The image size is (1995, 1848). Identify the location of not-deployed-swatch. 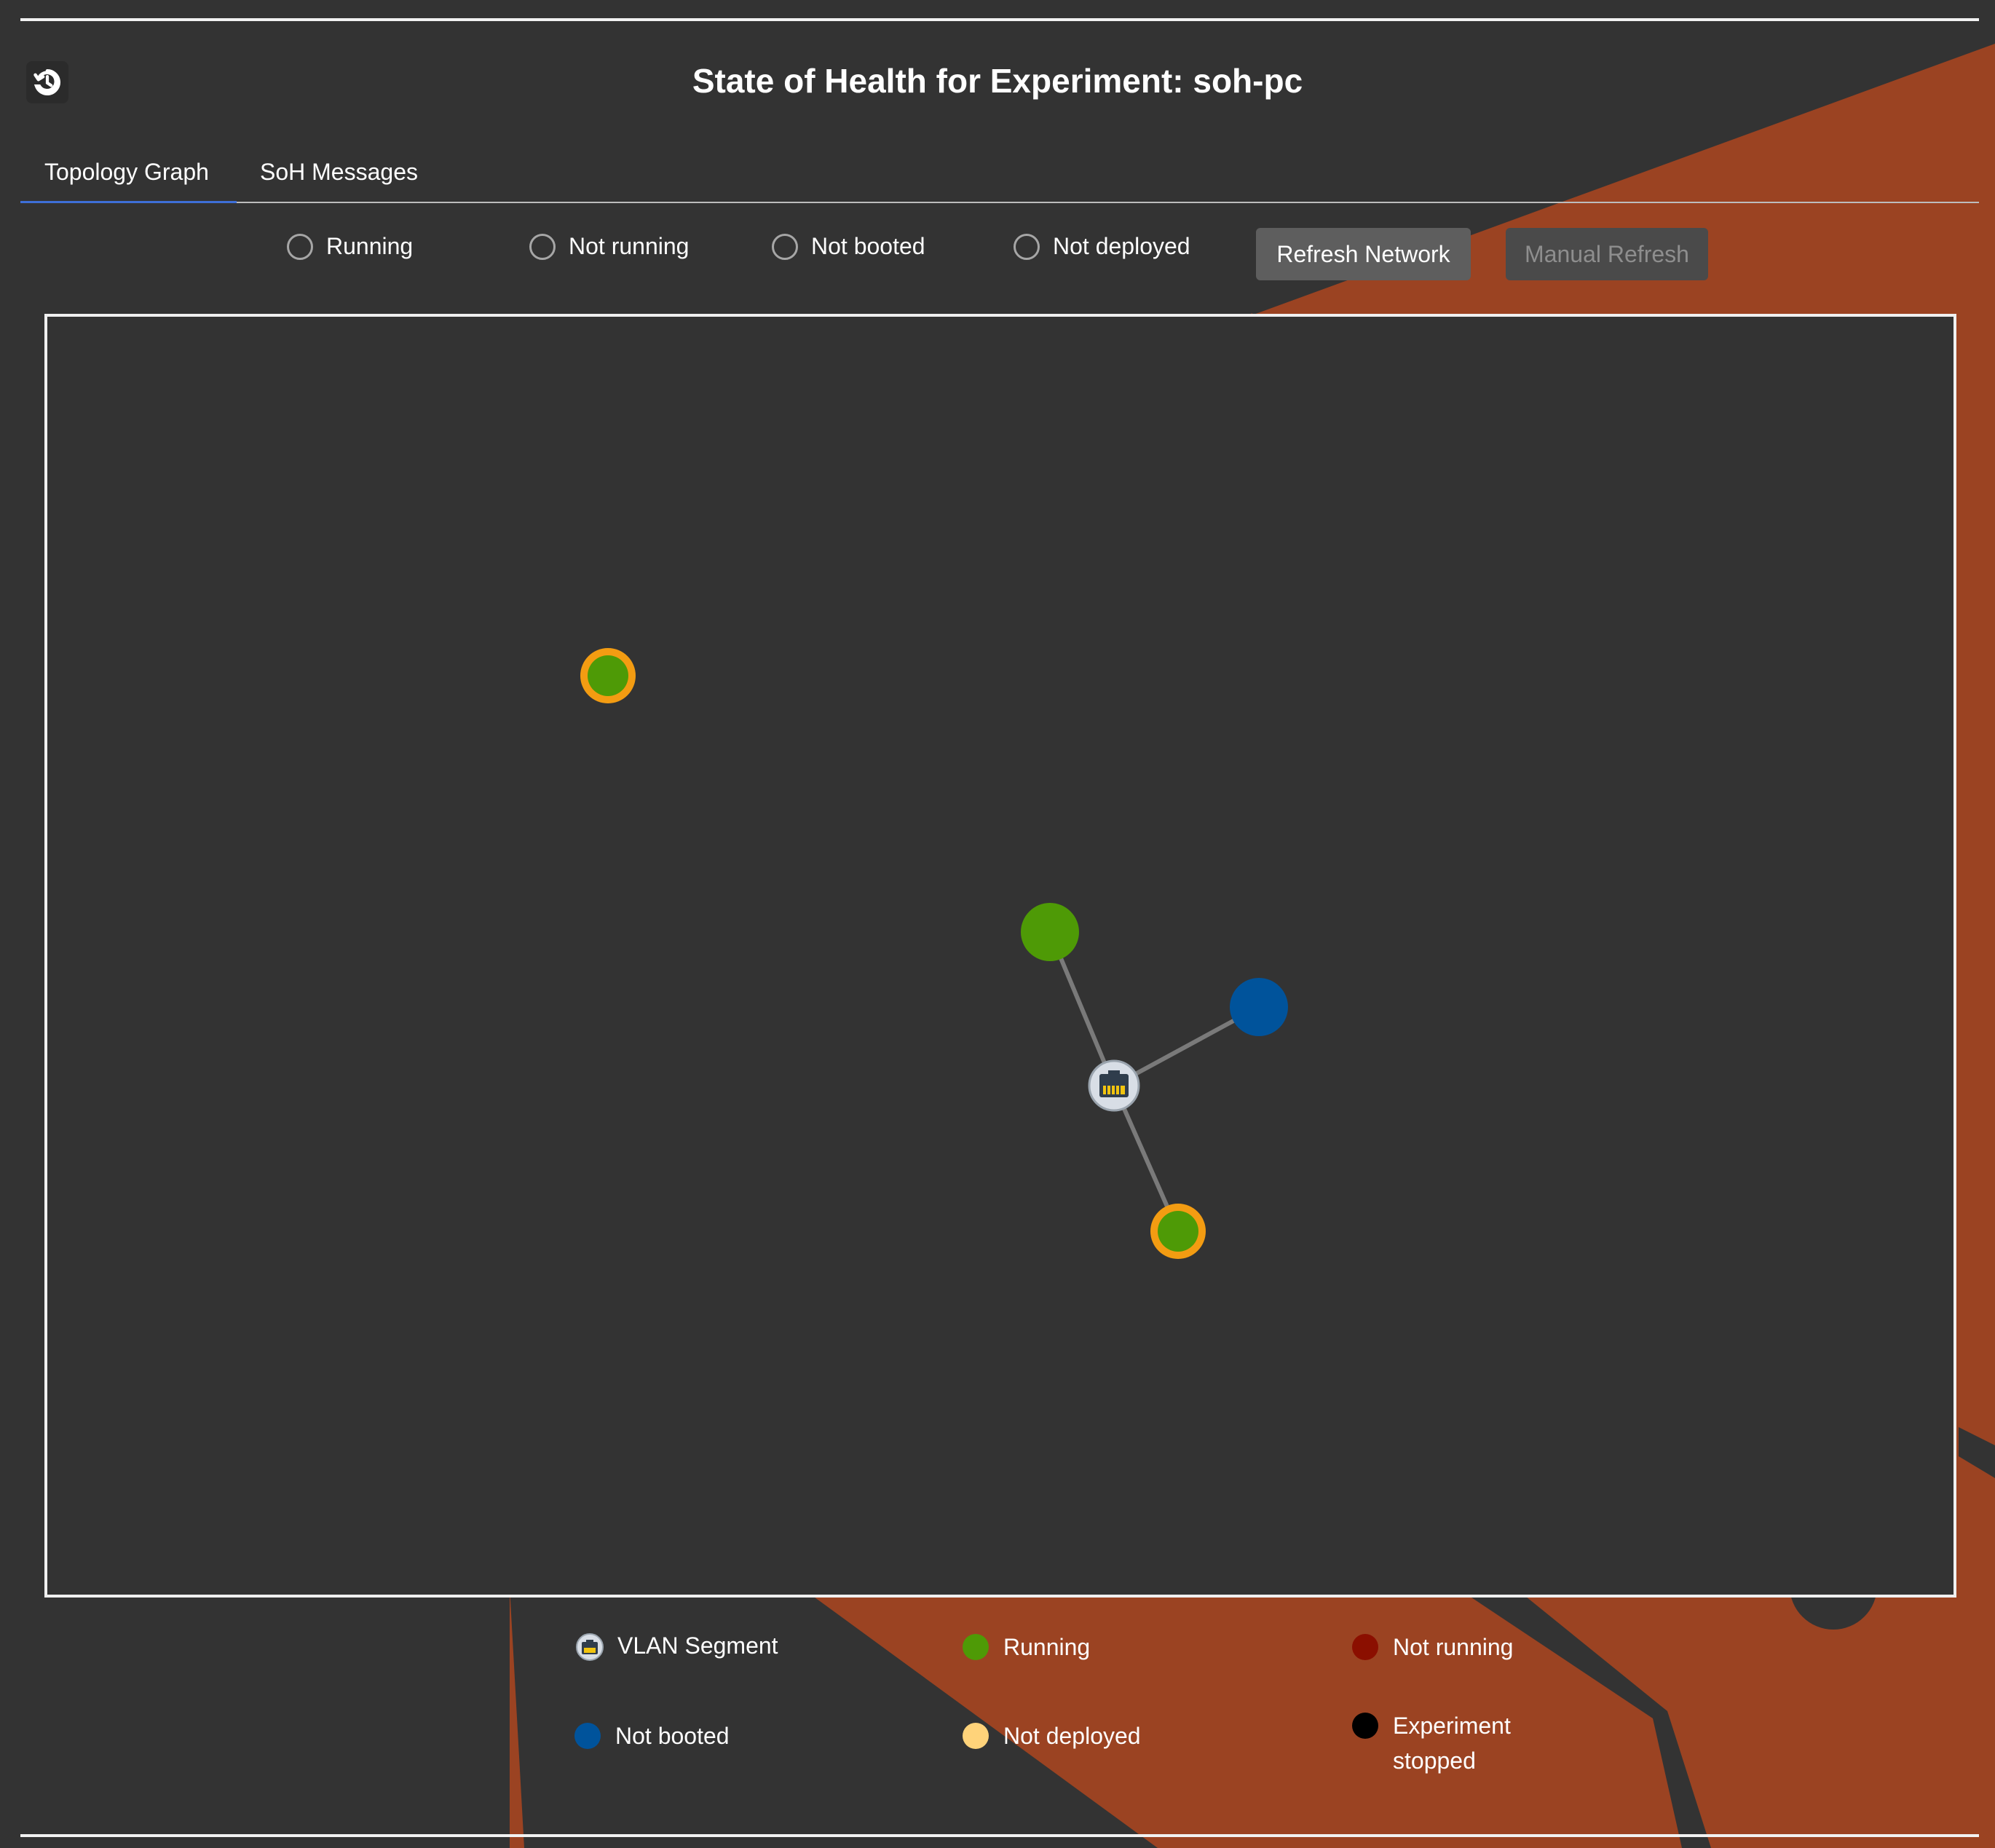
(976, 1736).